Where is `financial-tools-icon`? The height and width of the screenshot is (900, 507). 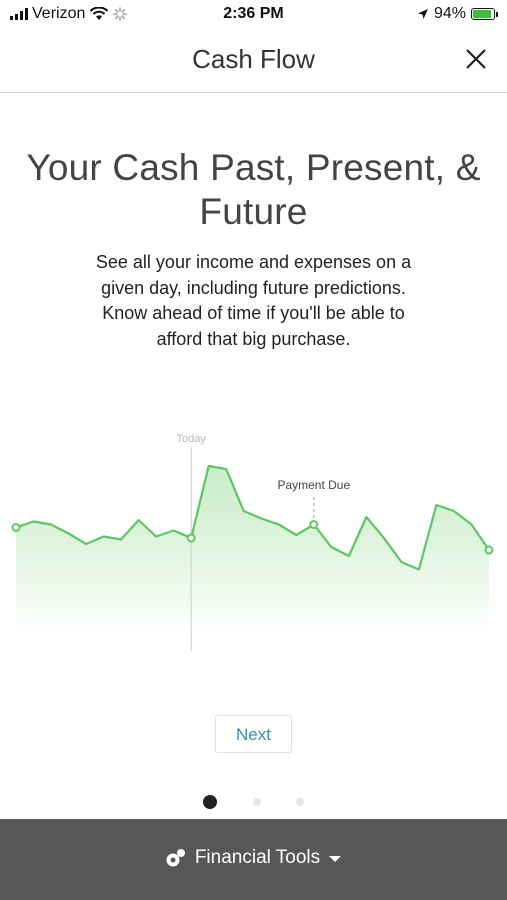
financial-tools-icon is located at coordinates (175, 858).